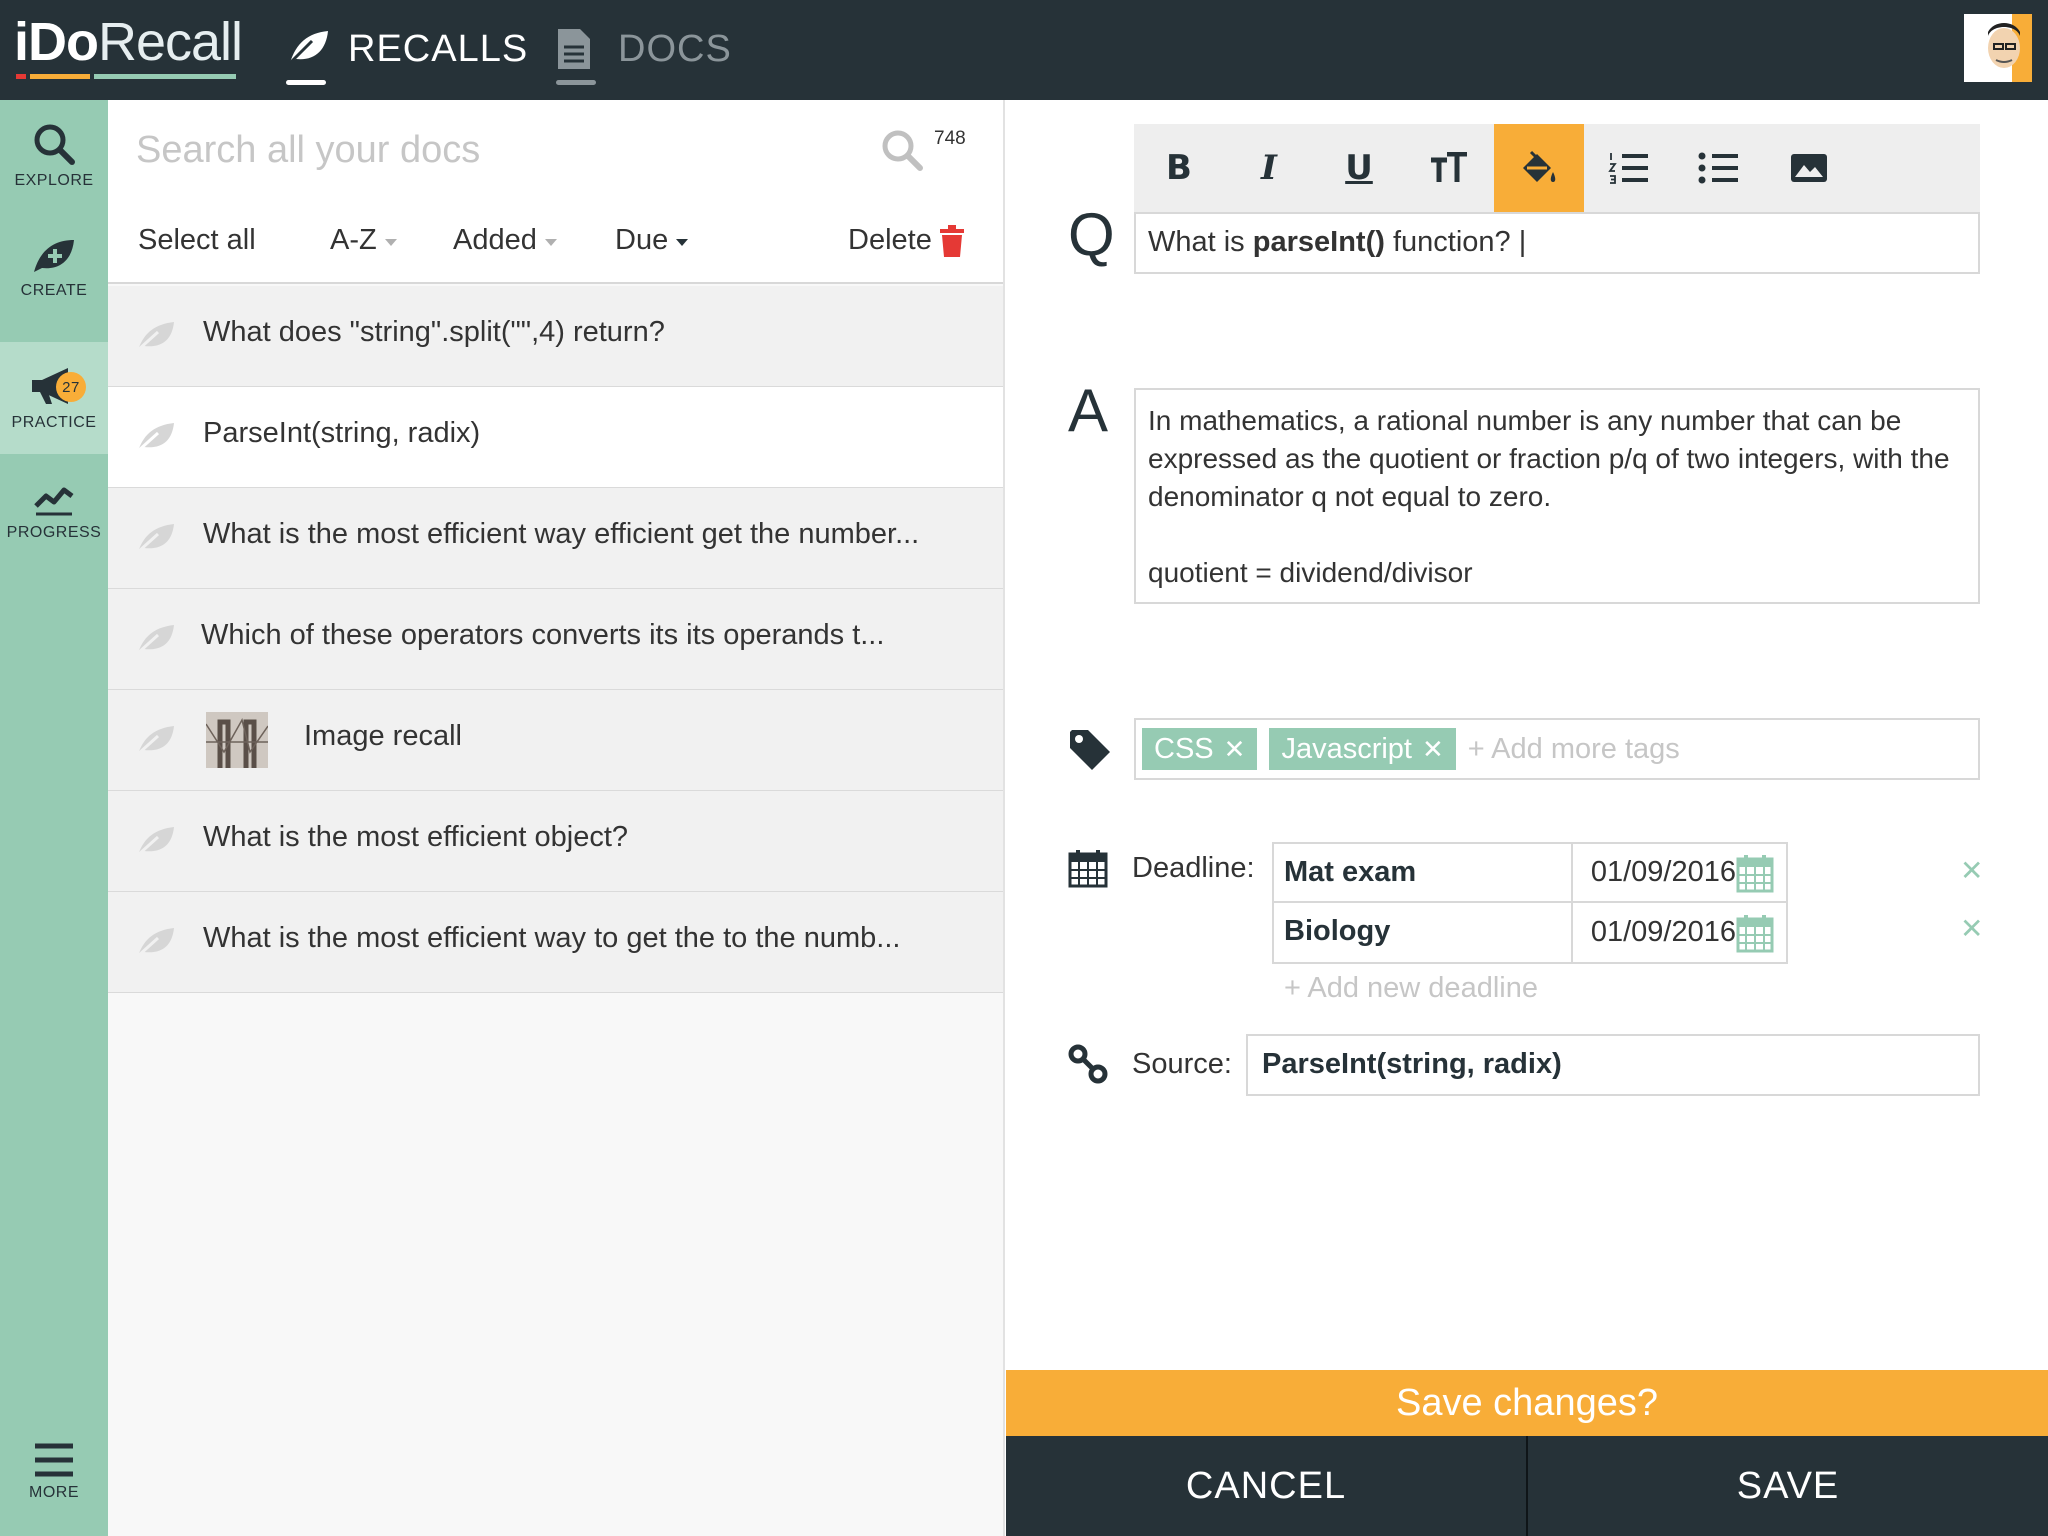 This screenshot has height=1536, width=2048. I want to click on rail-more: MORE, so click(54, 1472).